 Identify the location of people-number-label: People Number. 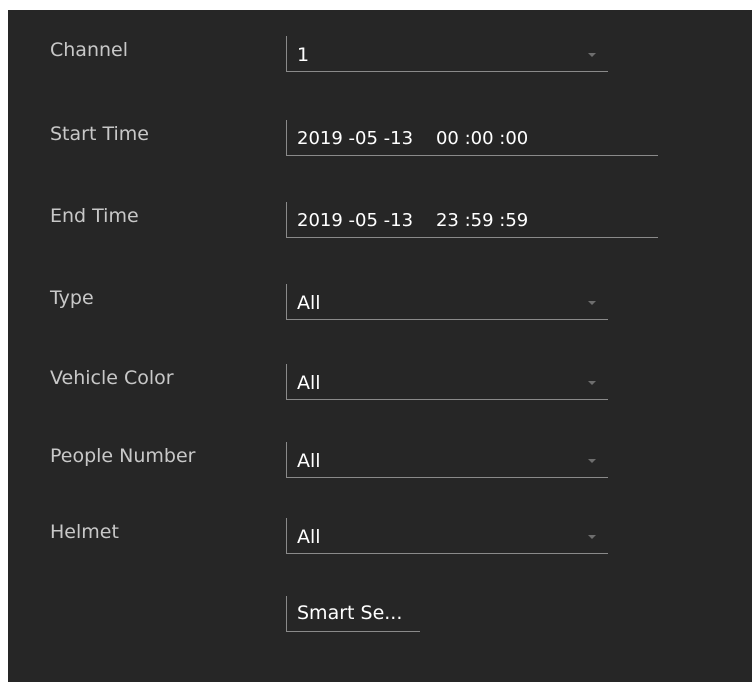
(123, 456).